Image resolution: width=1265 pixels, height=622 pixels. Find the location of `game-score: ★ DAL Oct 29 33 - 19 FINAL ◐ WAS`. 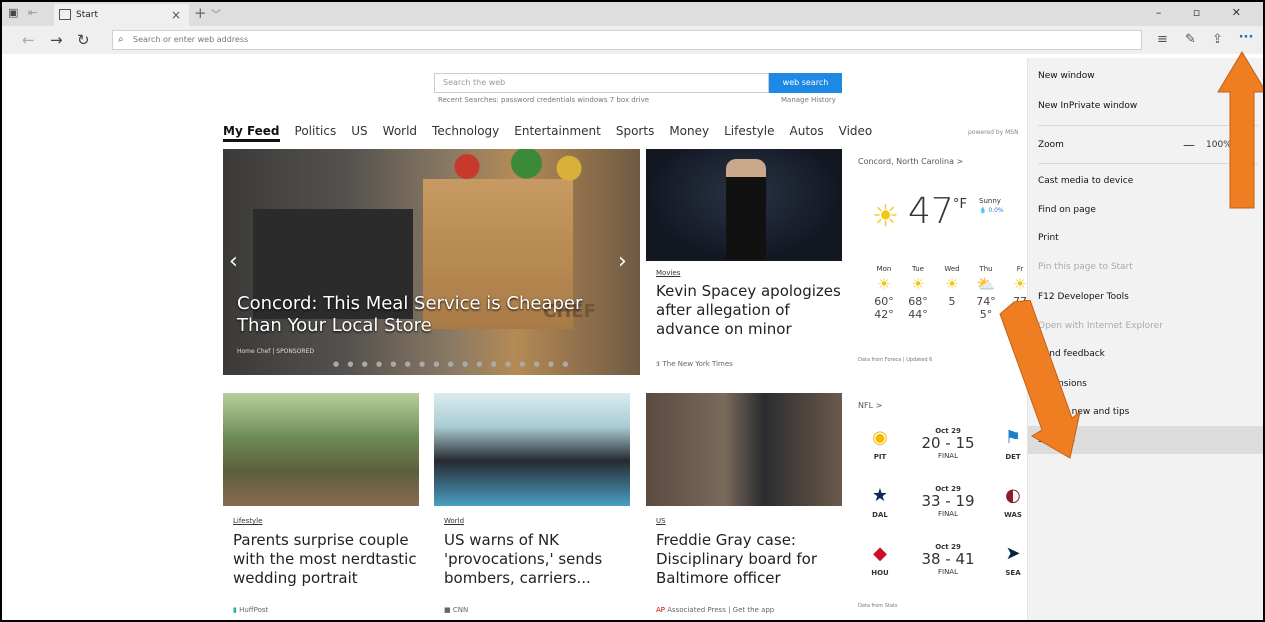

game-score: ★ DAL Oct 29 33 - 19 FINAL ◐ WAS is located at coordinates (948, 511).